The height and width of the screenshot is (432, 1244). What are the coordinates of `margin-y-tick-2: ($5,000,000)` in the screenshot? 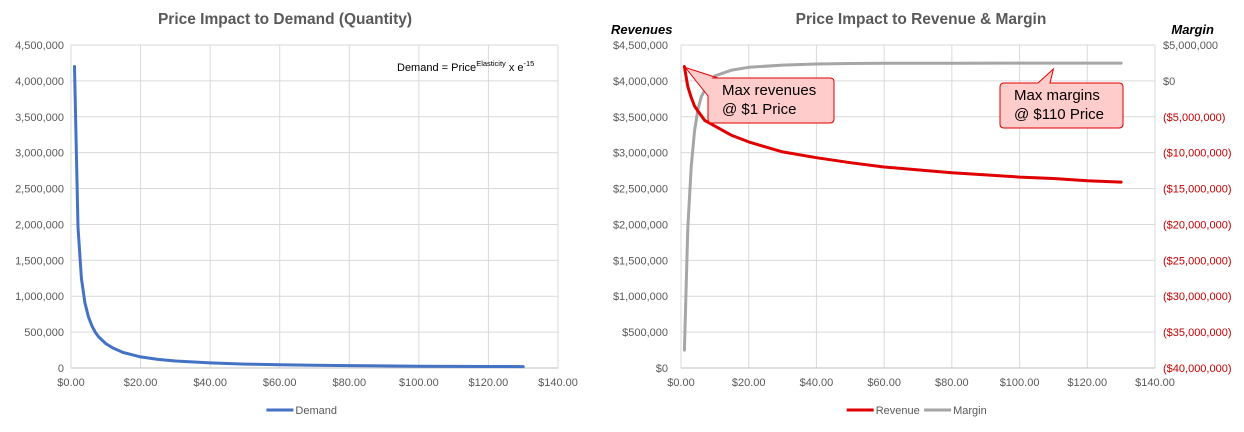 It's located at (1194, 118).